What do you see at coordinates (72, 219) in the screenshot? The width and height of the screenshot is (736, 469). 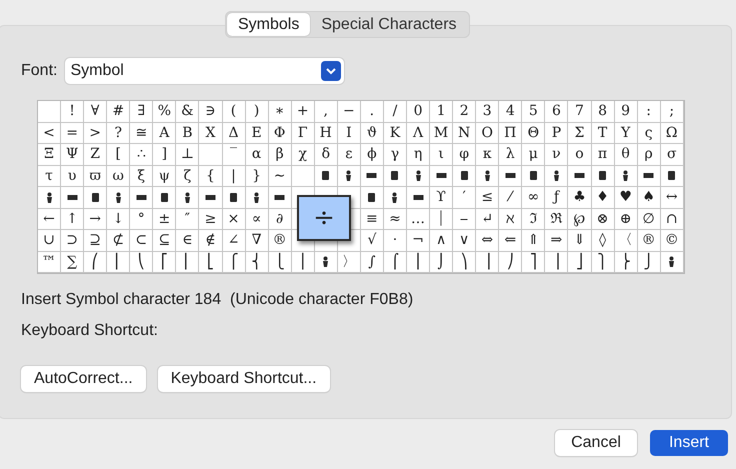 I see `symbol-glyph: ↑` at bounding box center [72, 219].